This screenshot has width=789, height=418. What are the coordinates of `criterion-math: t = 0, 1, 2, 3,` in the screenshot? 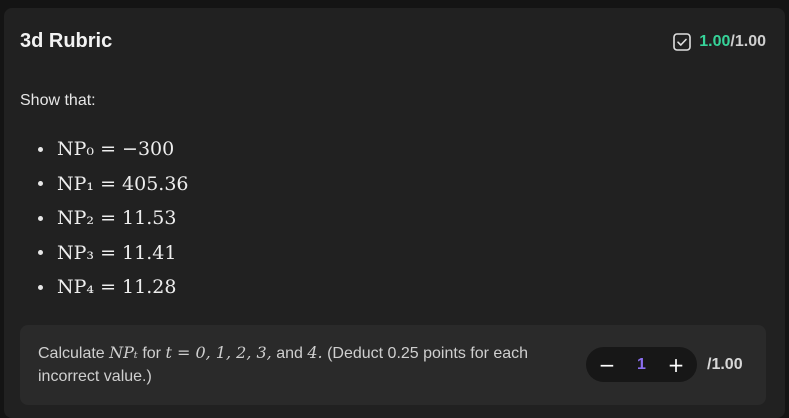 It's located at (218, 352).